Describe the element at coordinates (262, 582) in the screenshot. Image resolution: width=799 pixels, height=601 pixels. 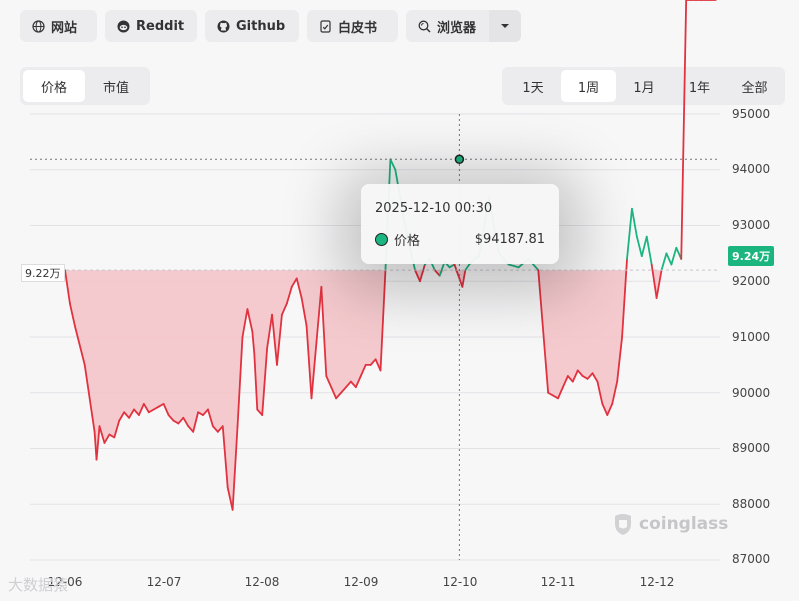
I see `x-tick-label: 12-08` at that location.